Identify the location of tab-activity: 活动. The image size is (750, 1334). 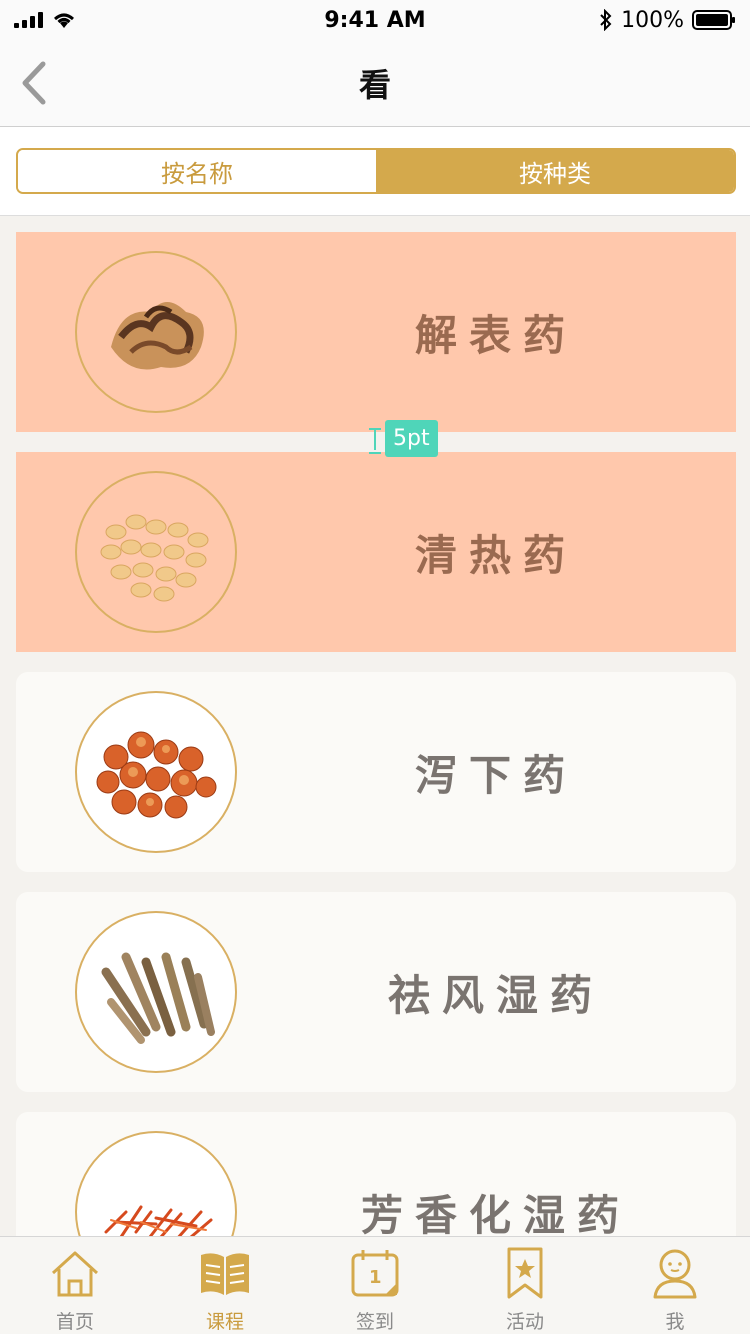
(525, 1285).